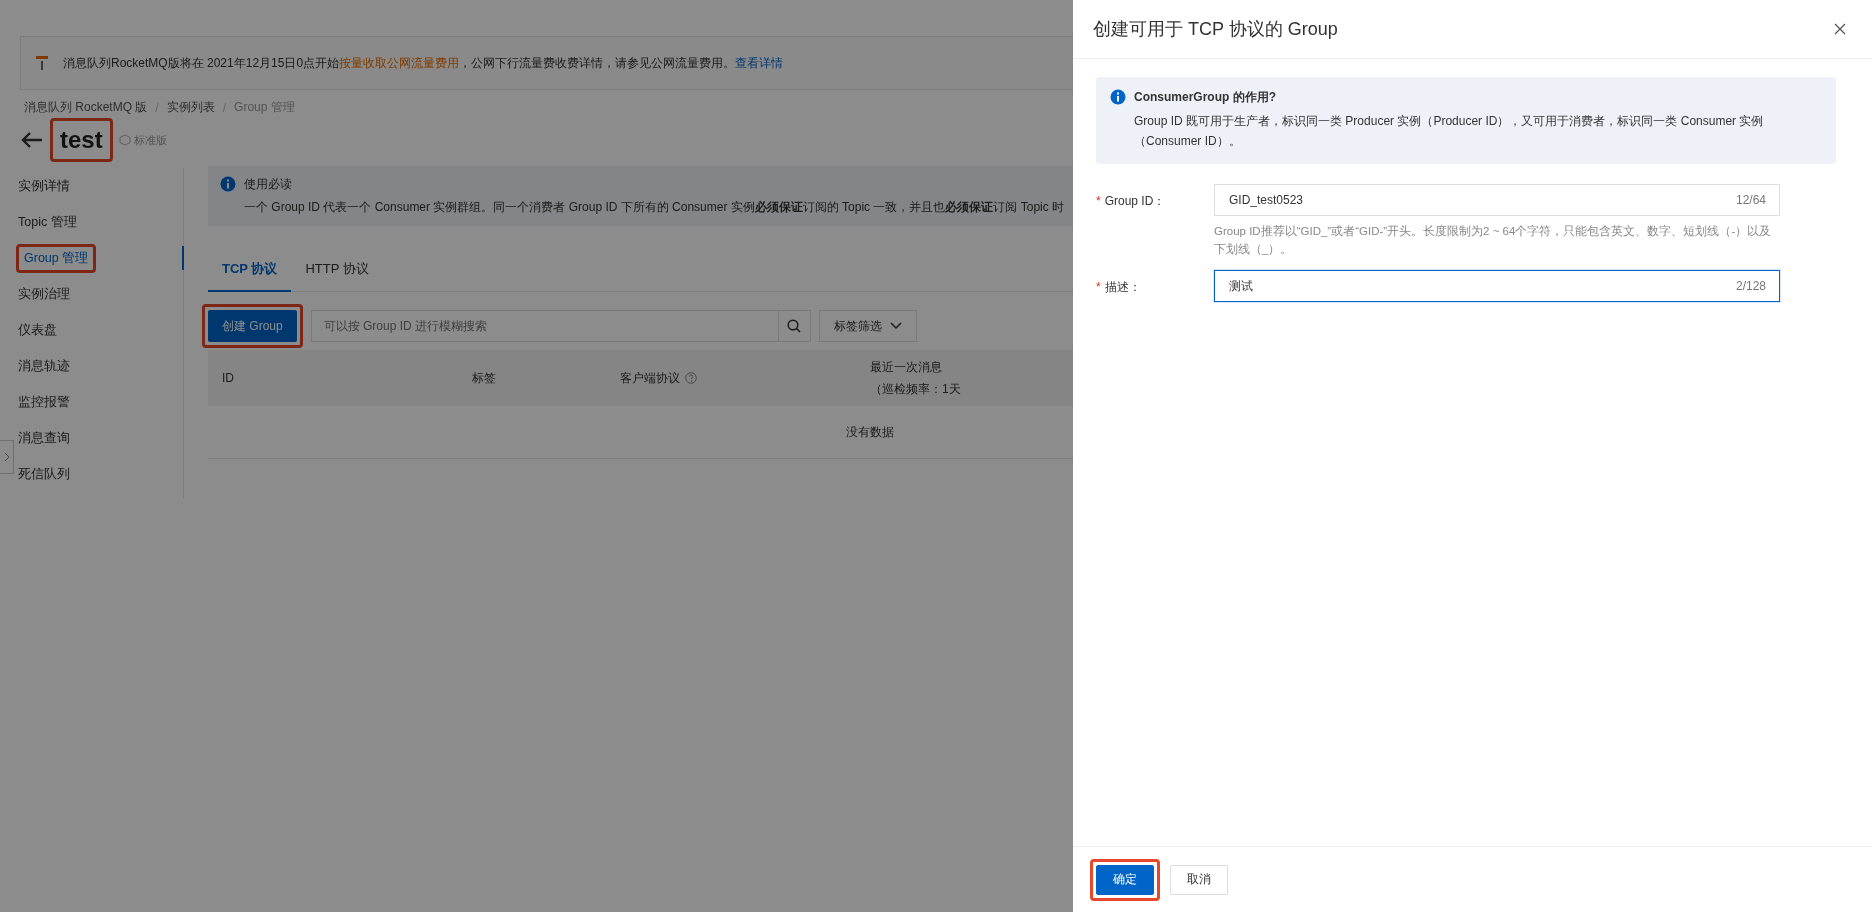 The height and width of the screenshot is (912, 1872). I want to click on details-link: 查看详情, so click(759, 62).